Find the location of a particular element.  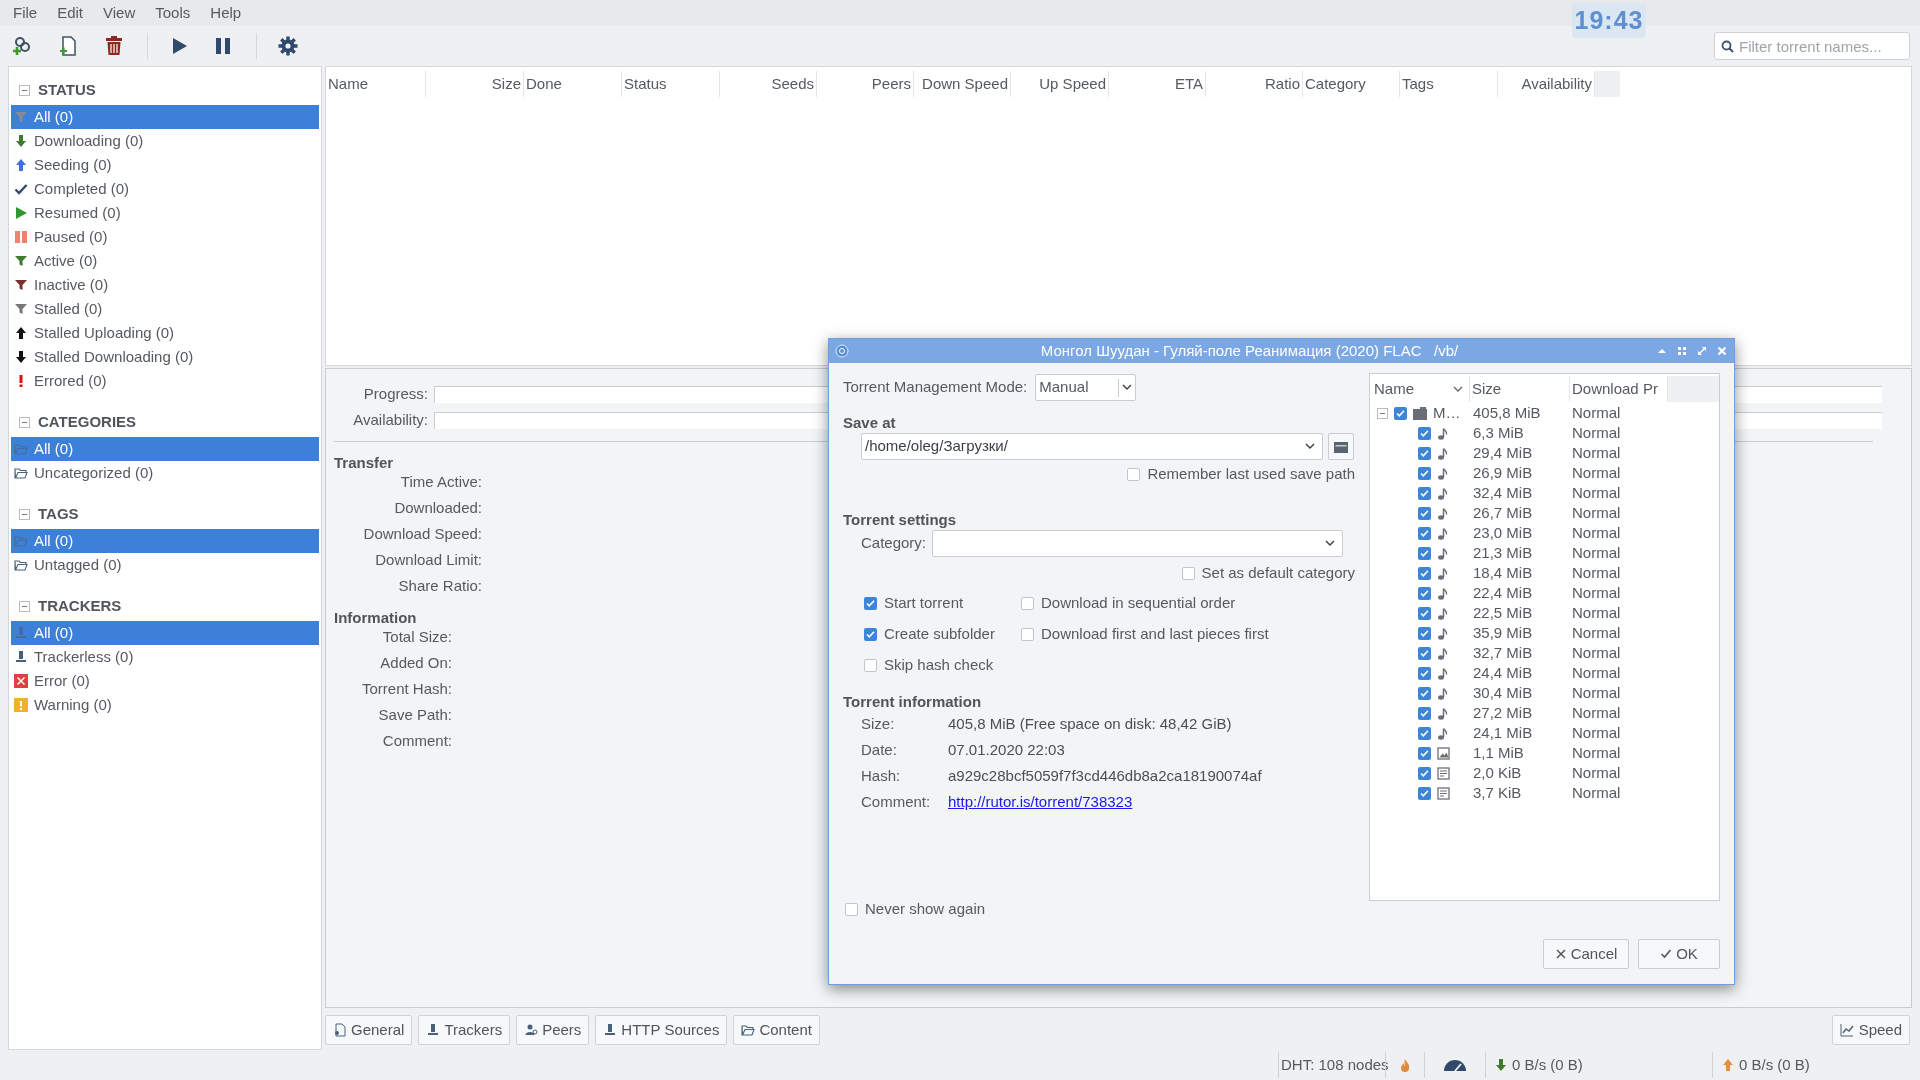

speed-button: Speed is located at coordinates (1870, 1030).